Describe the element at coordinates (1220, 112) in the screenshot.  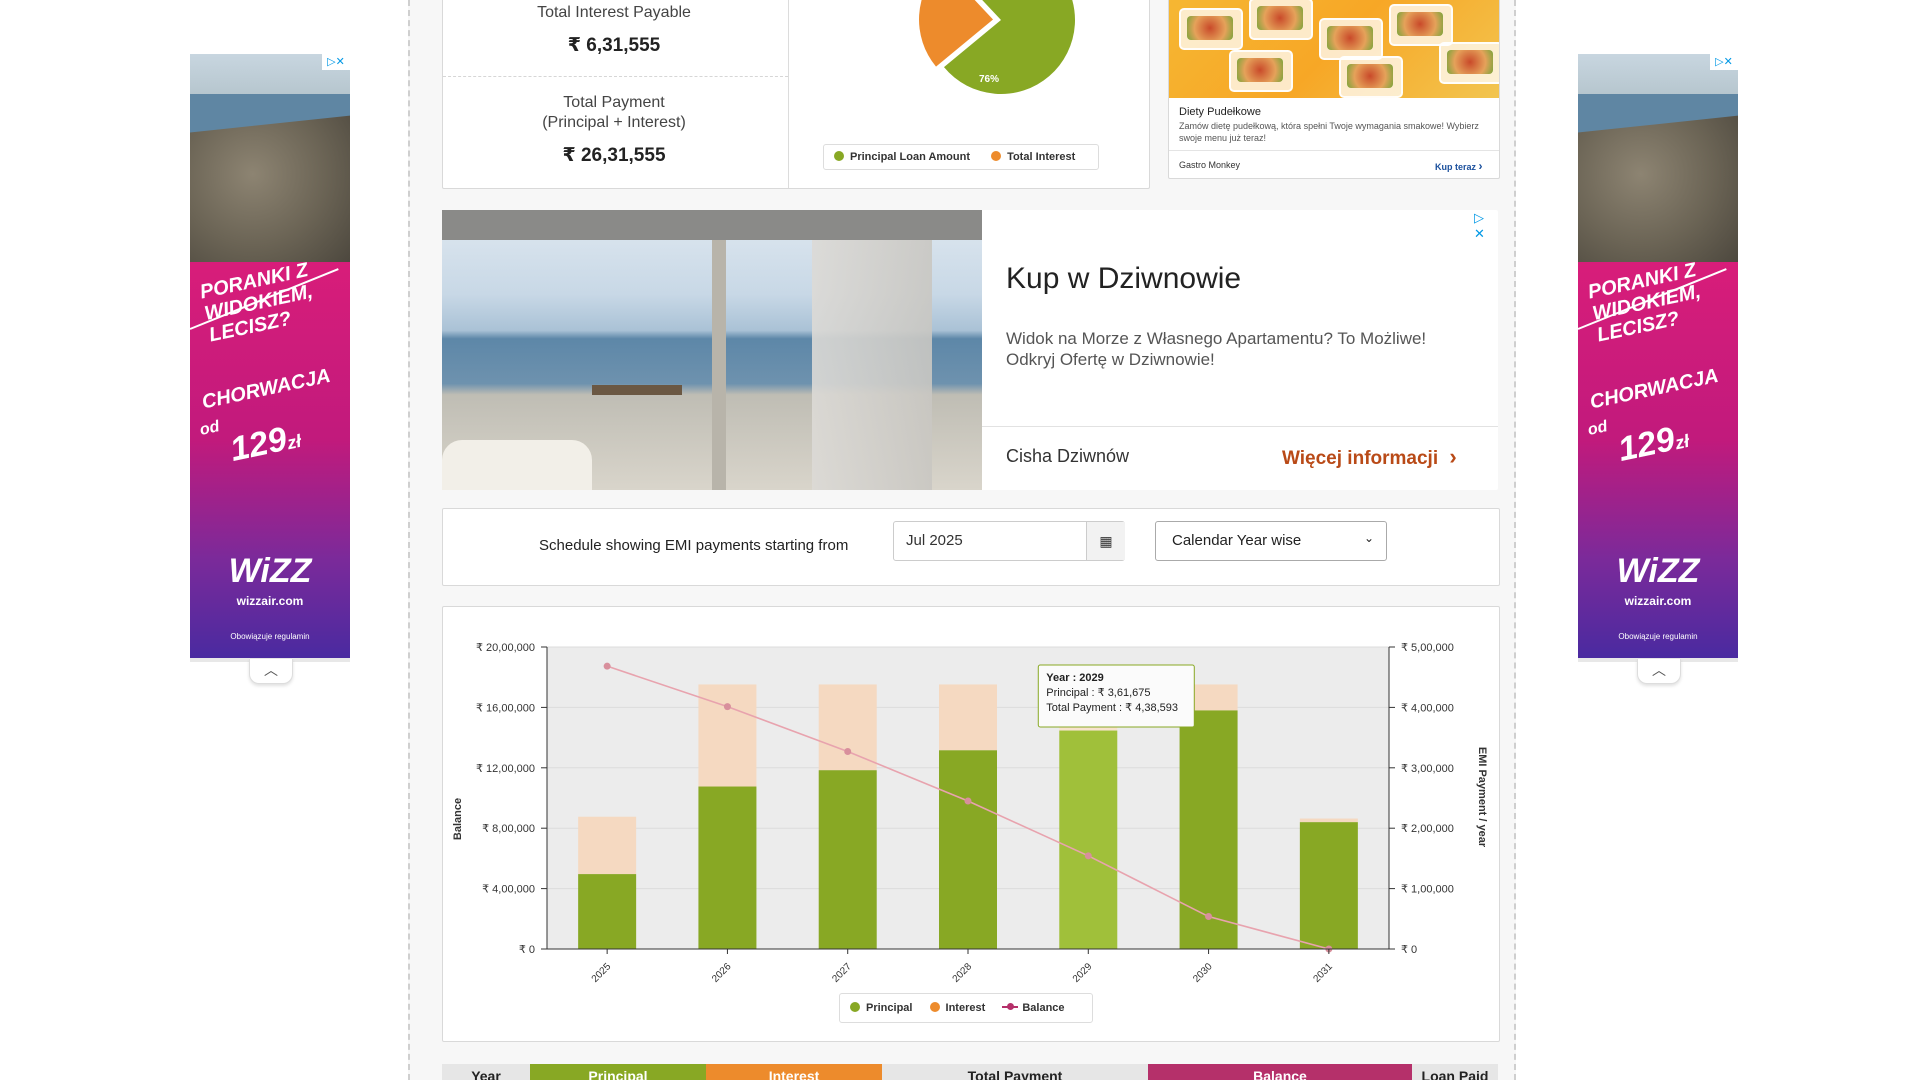
I see `food-ad-title: Diety Pudełkowe` at that location.